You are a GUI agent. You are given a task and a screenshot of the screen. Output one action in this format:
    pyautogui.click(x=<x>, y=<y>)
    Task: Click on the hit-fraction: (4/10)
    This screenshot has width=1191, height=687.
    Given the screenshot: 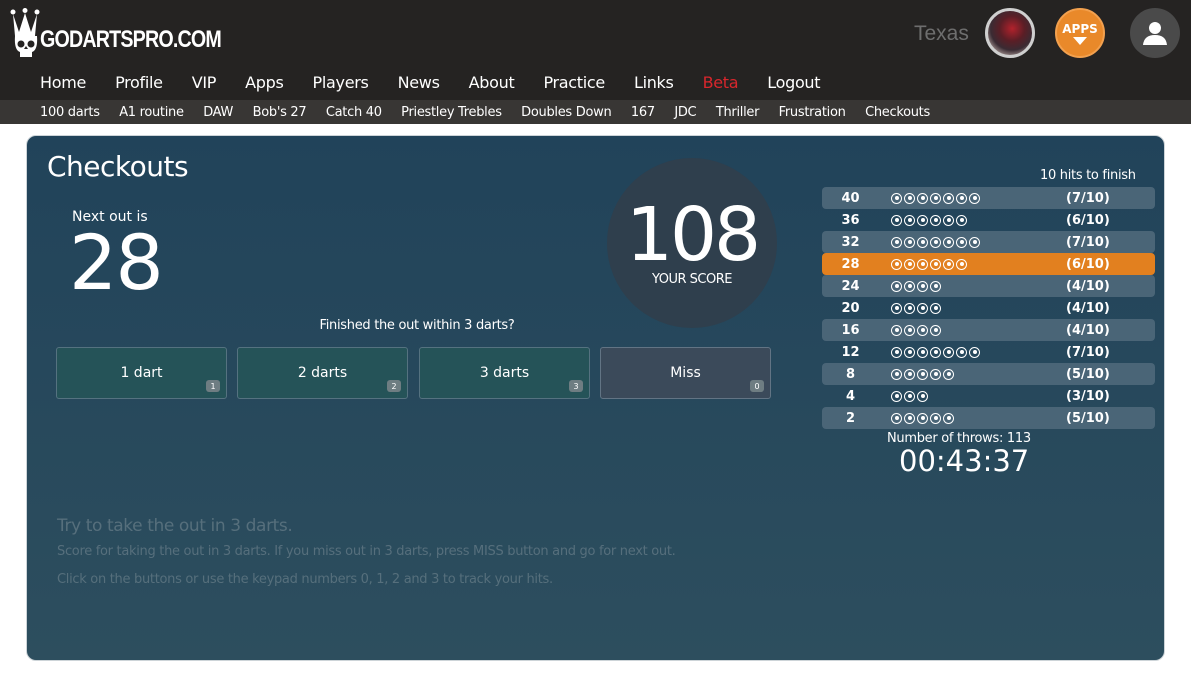 What is the action you would take?
    pyautogui.click(x=1088, y=330)
    